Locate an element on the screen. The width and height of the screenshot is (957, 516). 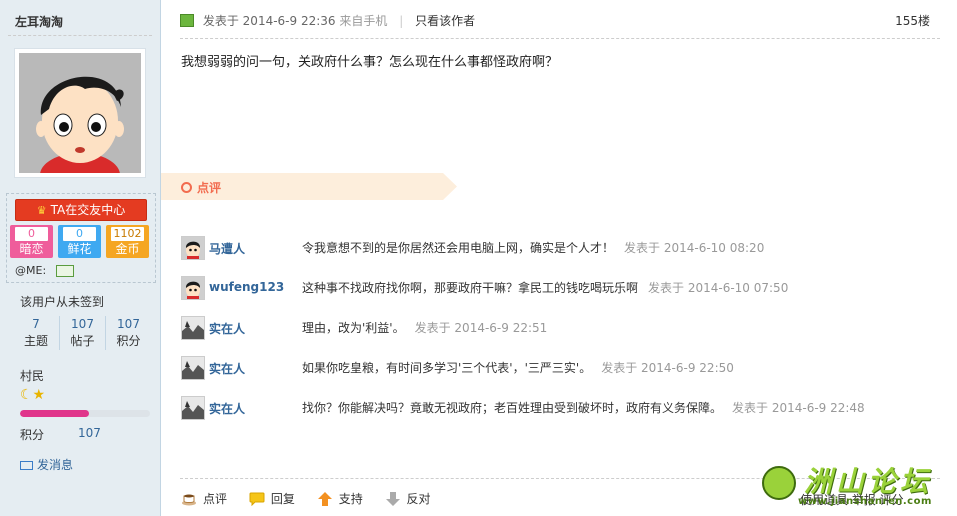
author-username: 左耳淘淘 is located at coordinates (39, 21).